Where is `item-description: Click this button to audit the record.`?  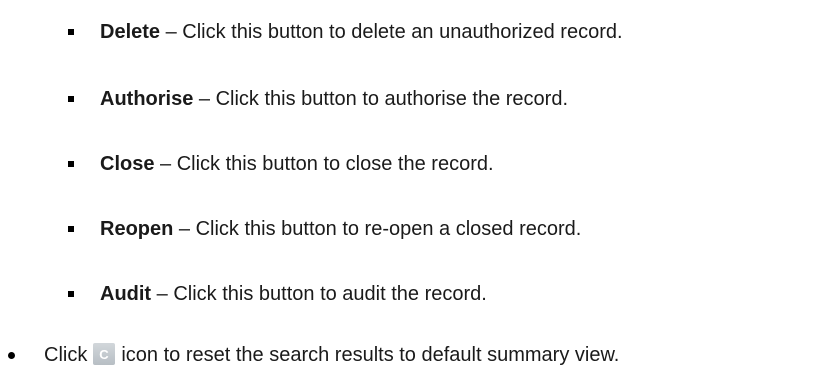 item-description: Click this button to audit the record. is located at coordinates (330, 294).